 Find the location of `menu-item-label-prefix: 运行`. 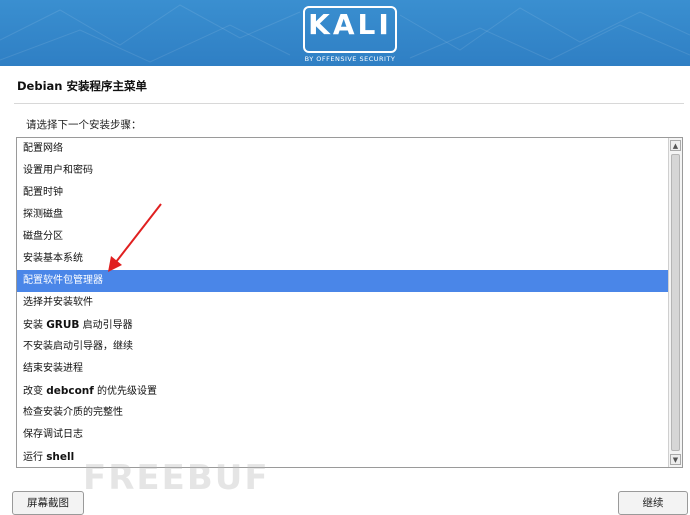

menu-item-label-prefix: 运行 is located at coordinates (35, 457).